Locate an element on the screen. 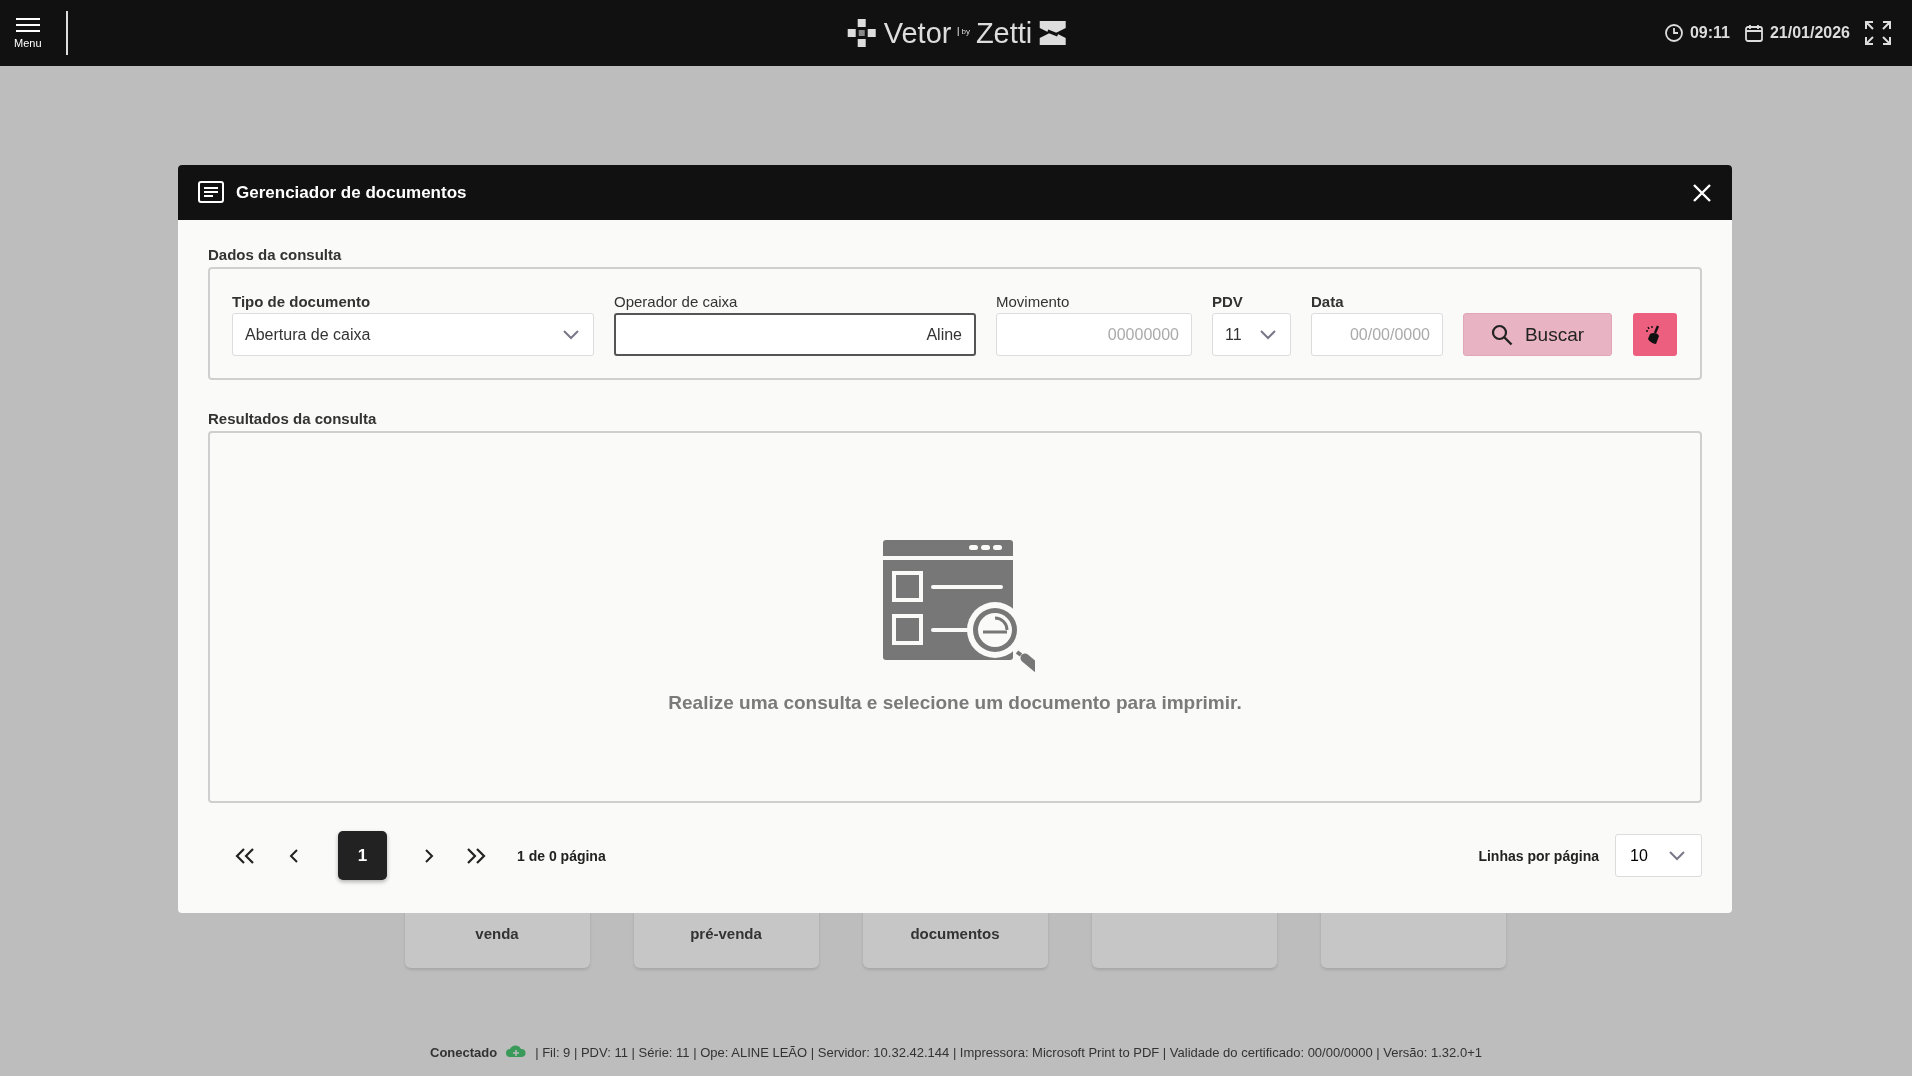 The image size is (1912, 1076). menu-icon is located at coordinates (27, 25).